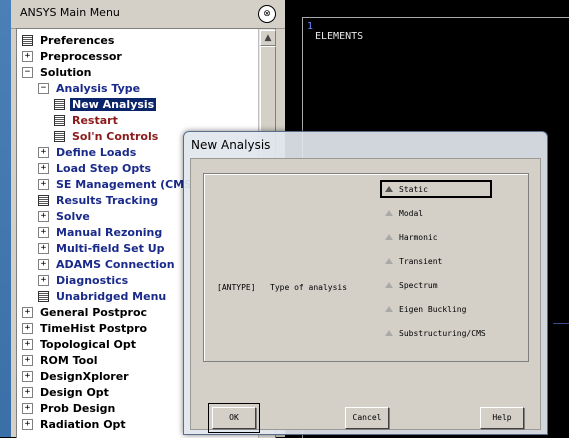 The height and width of the screenshot is (438, 569). Describe the element at coordinates (442, 333) in the screenshot. I see `radio-label: Substructuring/CMS` at that location.